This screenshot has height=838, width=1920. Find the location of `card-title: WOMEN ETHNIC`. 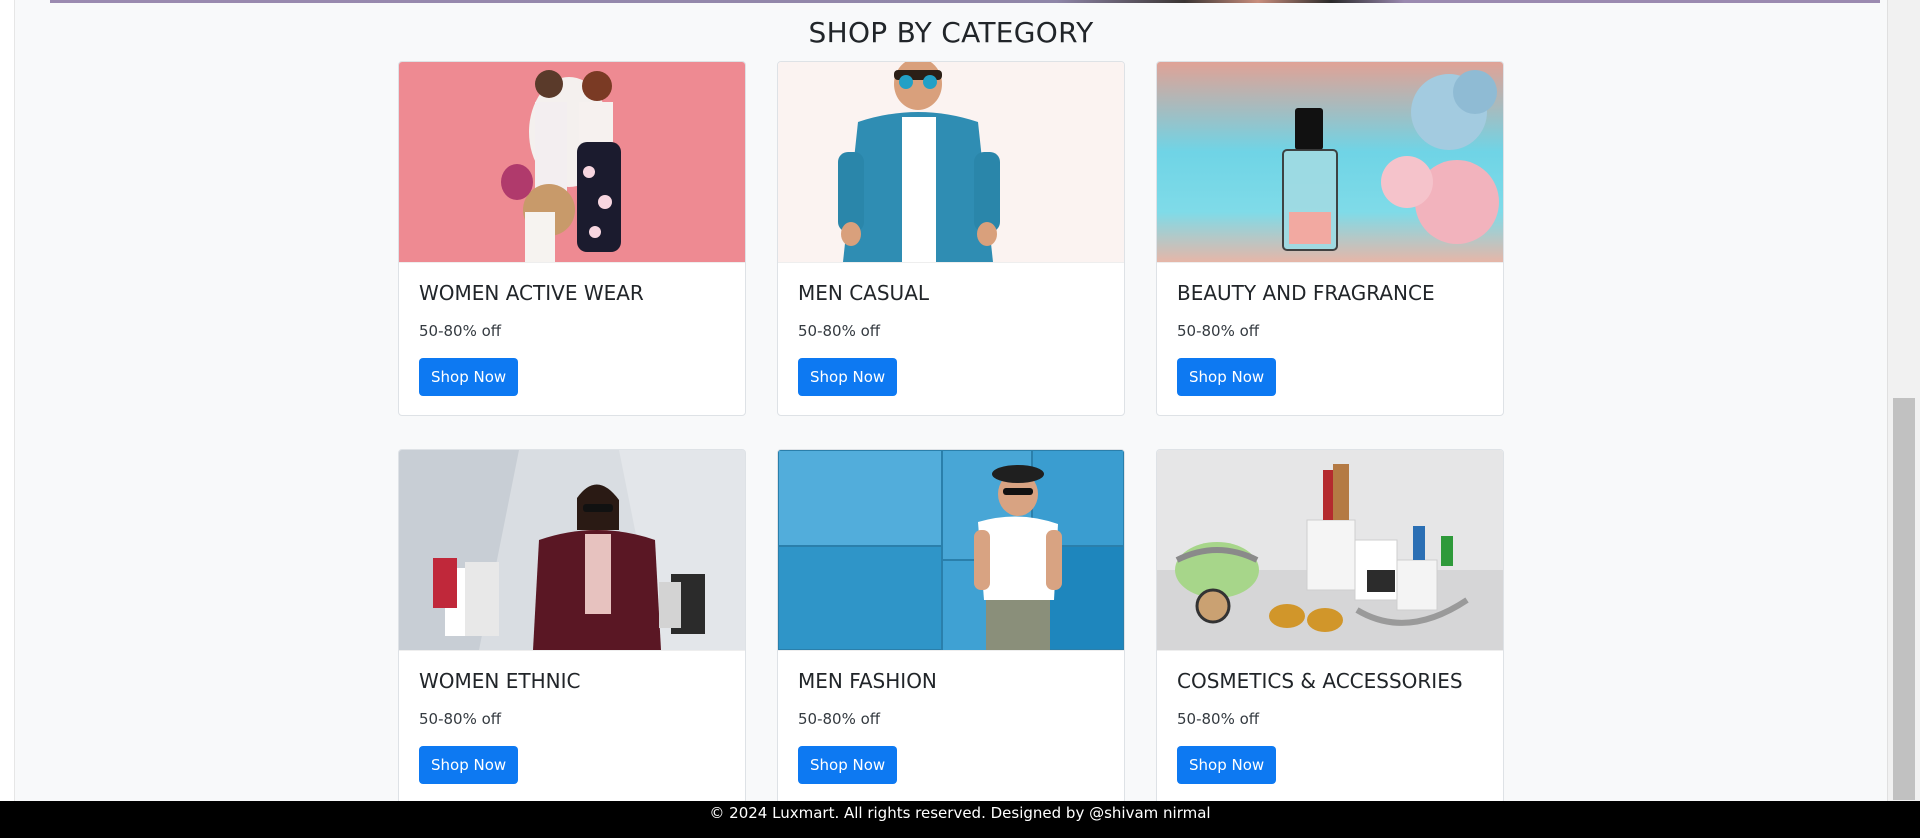

card-title: WOMEN ETHNIC is located at coordinates (500, 681).